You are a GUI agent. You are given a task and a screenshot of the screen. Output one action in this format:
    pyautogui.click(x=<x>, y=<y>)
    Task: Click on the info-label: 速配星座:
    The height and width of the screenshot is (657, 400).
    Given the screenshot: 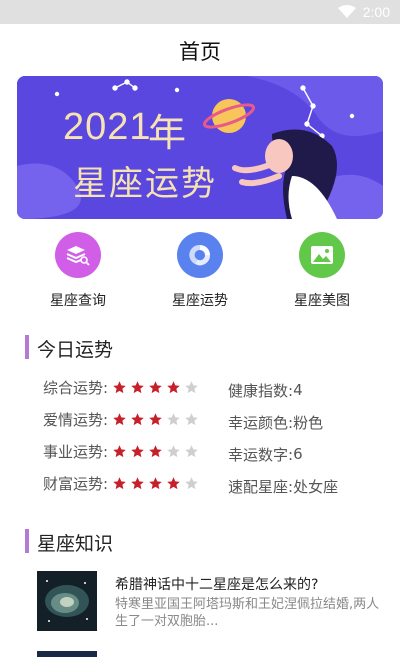 What is the action you would take?
    pyautogui.click(x=261, y=486)
    